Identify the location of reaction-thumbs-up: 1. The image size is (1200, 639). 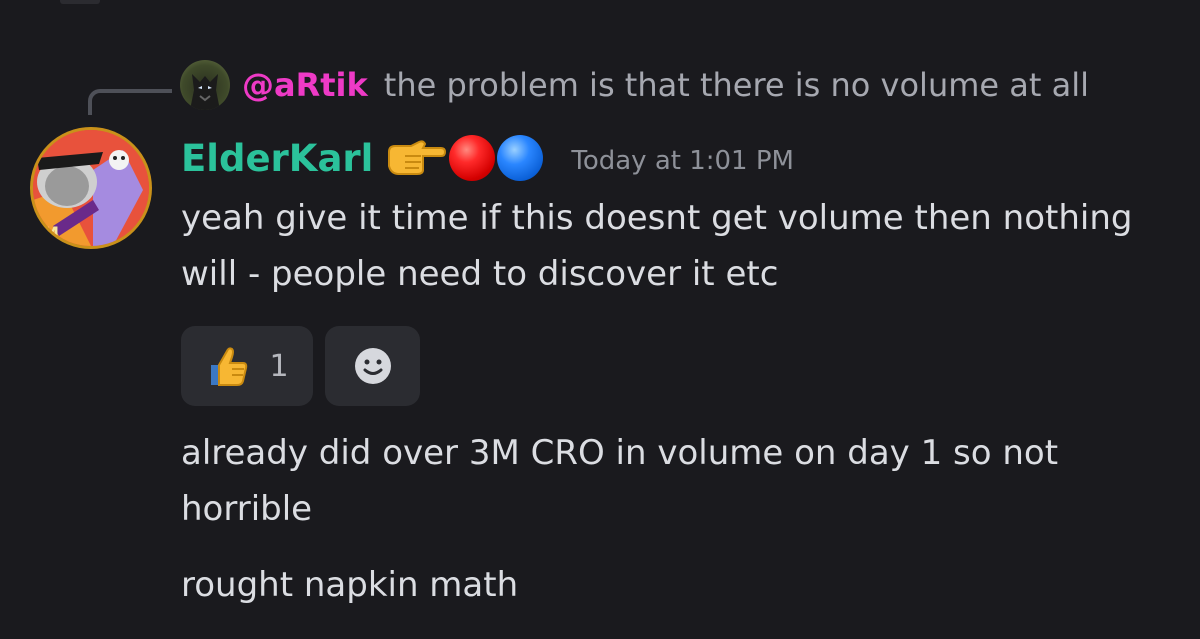
(247, 366).